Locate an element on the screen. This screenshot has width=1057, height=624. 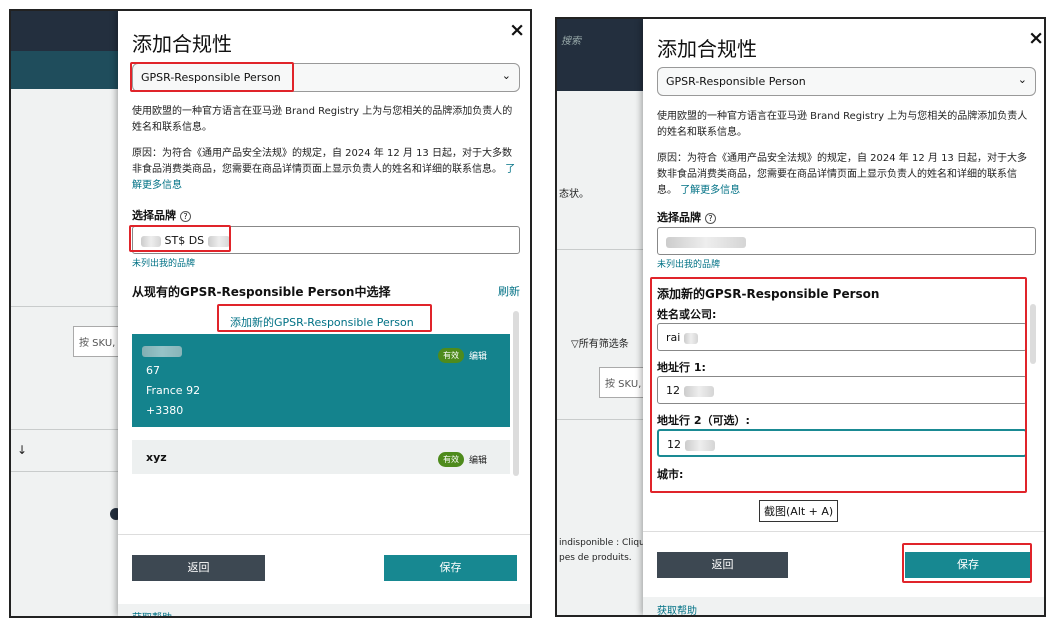
background-header is located at coordinates (66, 31).